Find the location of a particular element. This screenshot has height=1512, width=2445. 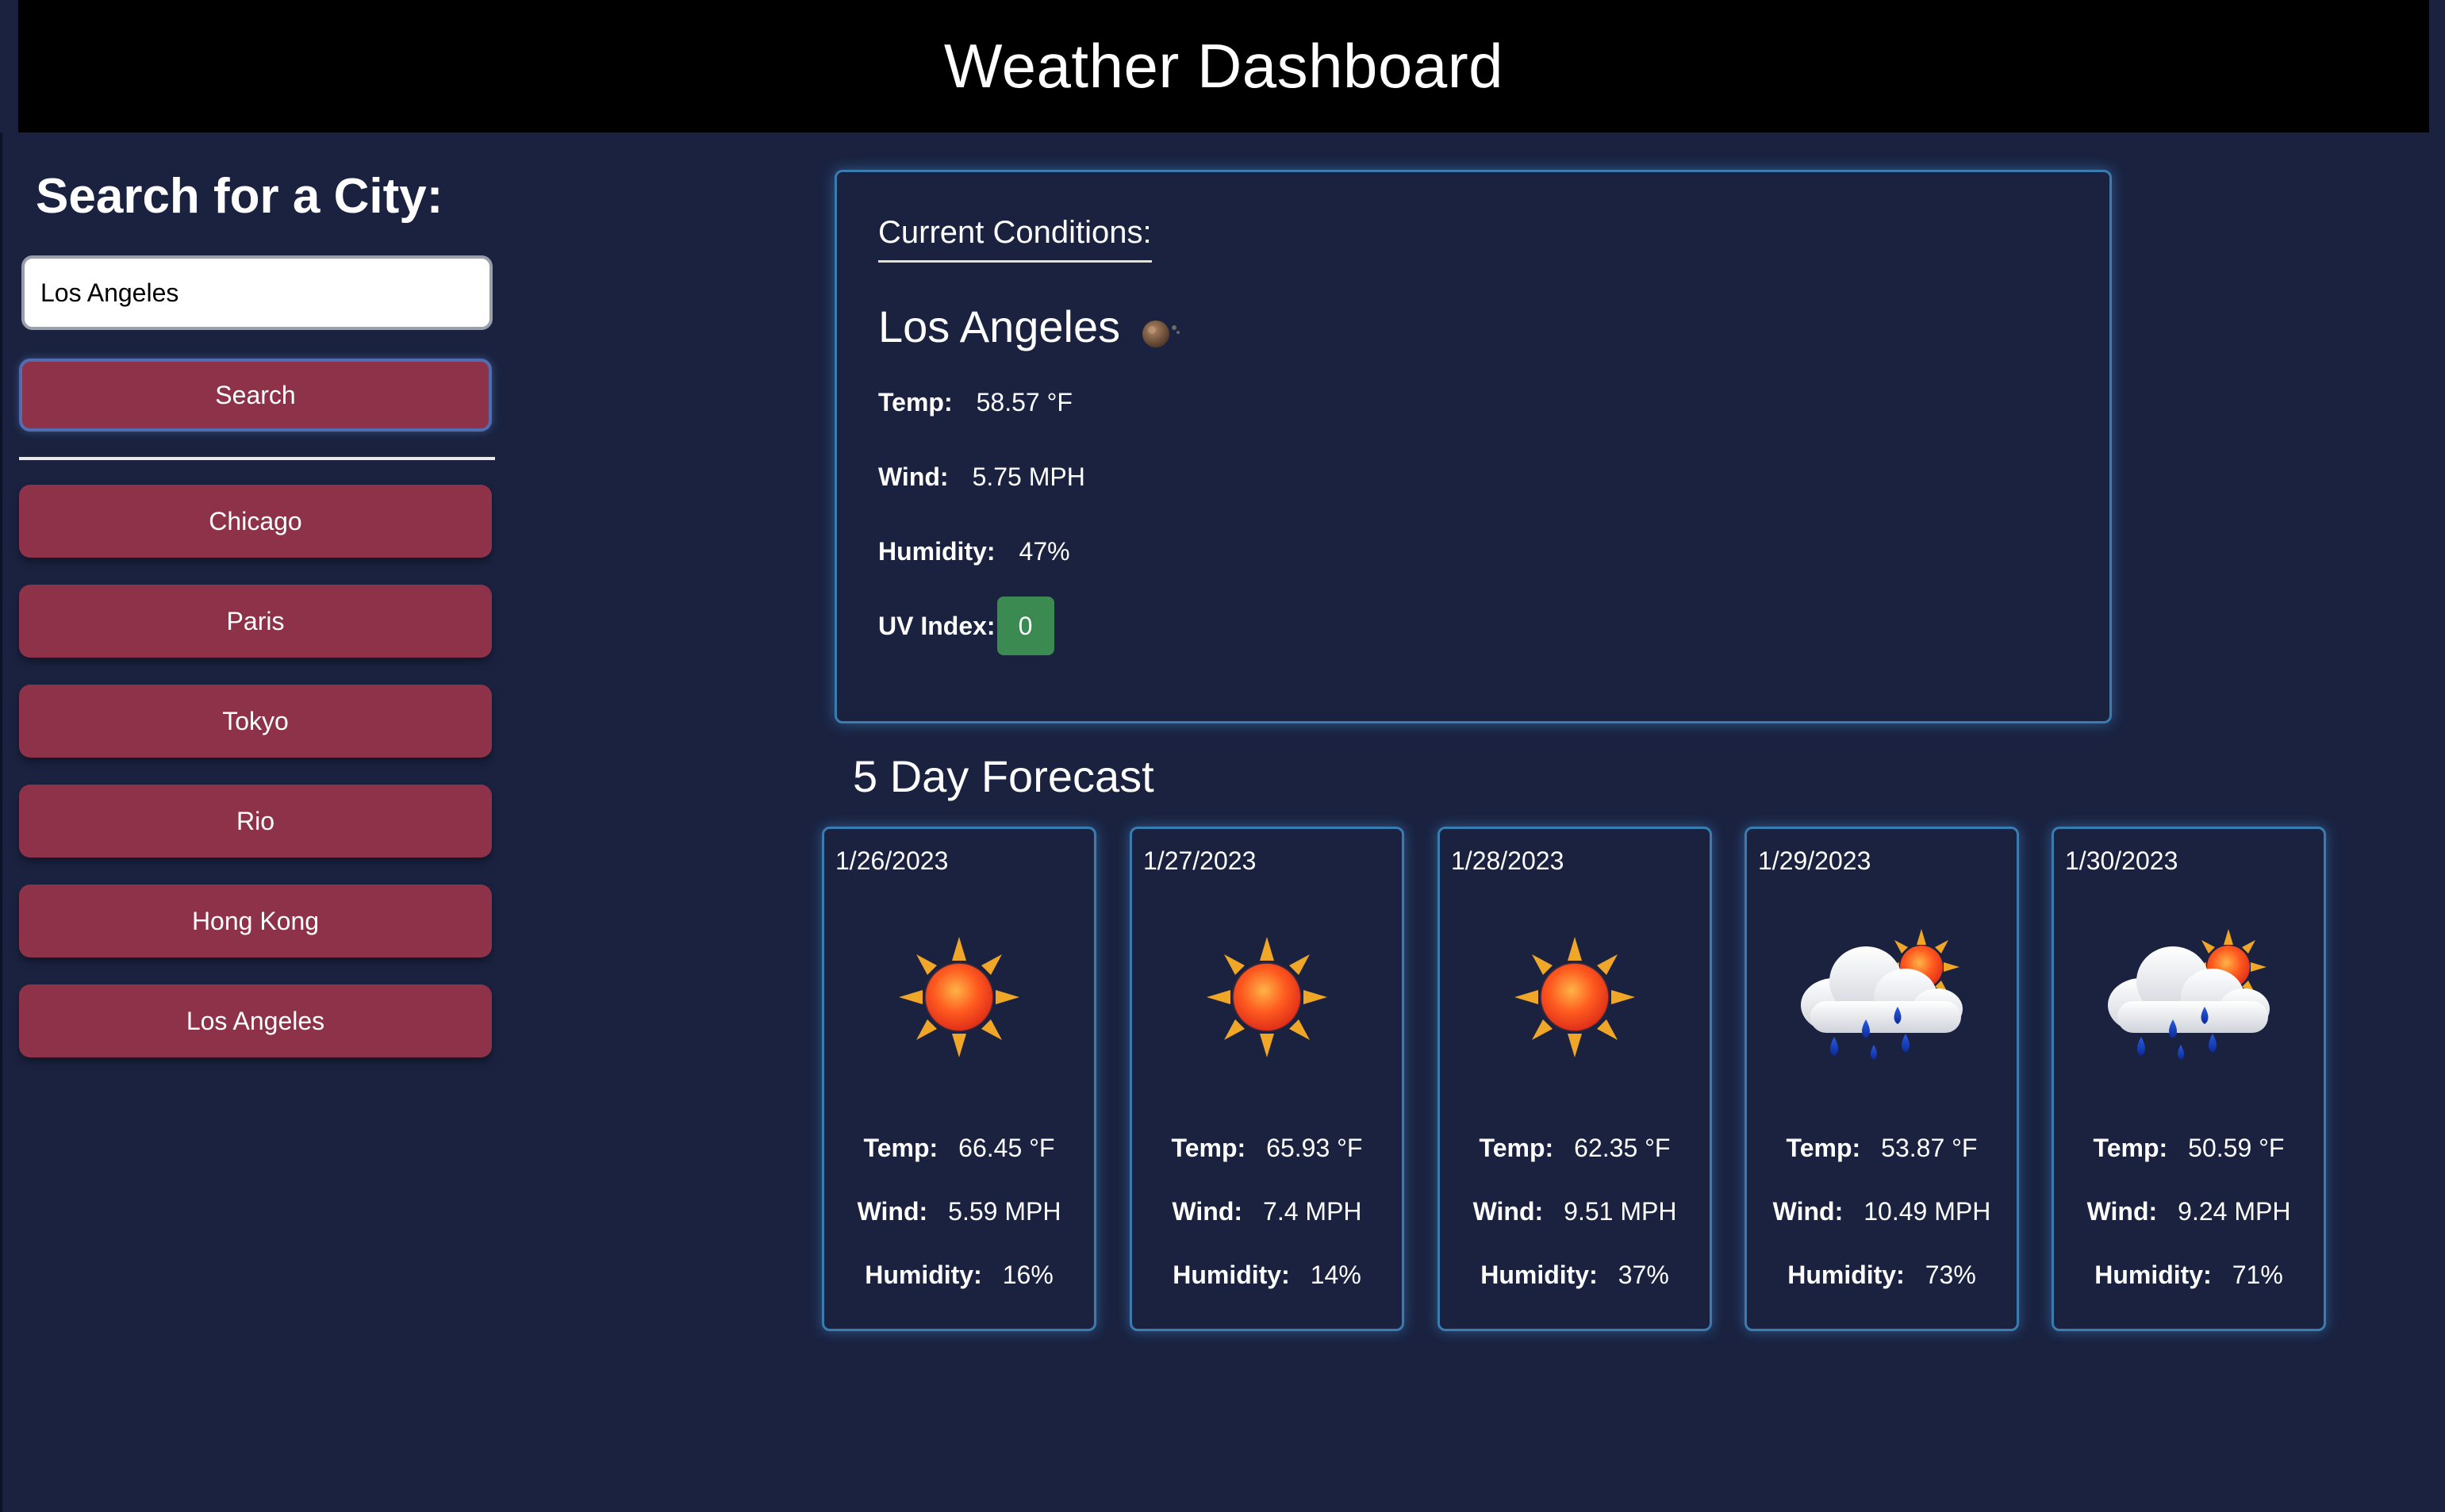

forecast-humidity-row: Humidity: 37% is located at coordinates (1575, 1276).